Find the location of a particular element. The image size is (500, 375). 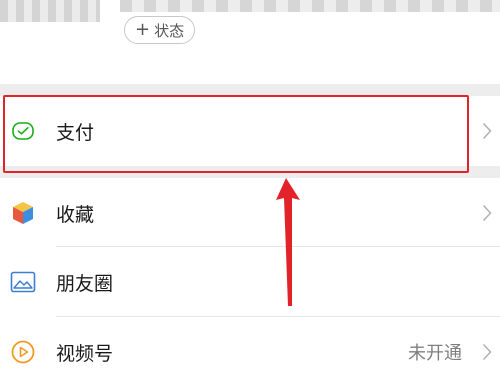

wechat-pay-icon is located at coordinates (23, 131).